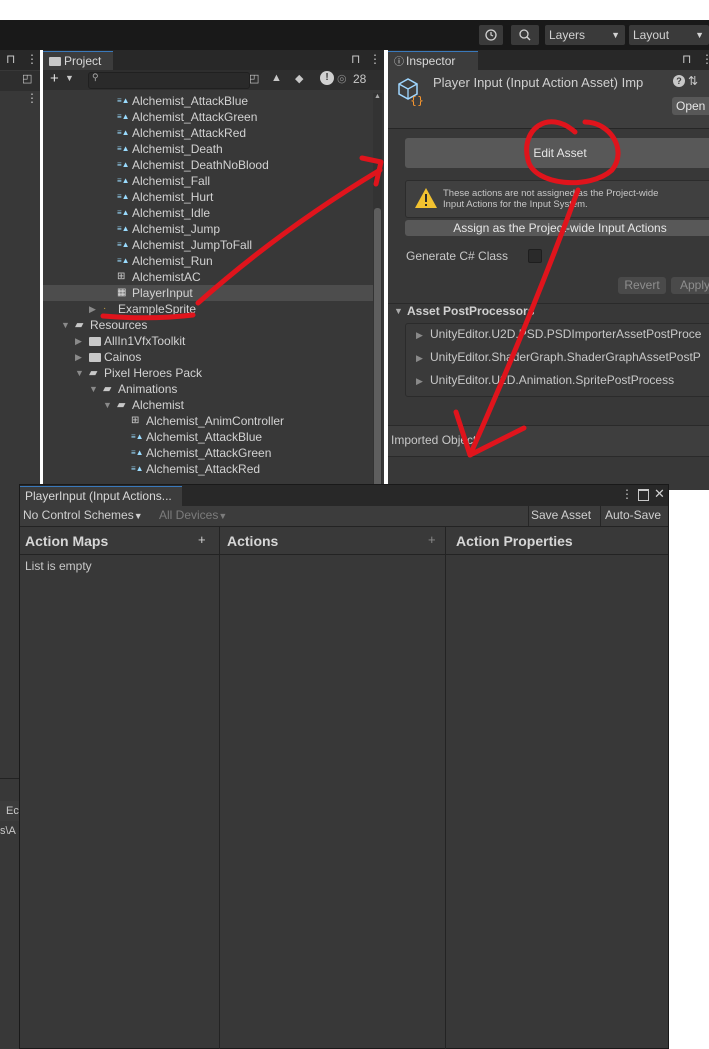  I want to click on edit-asset-button: Edit Asset, so click(557, 153).